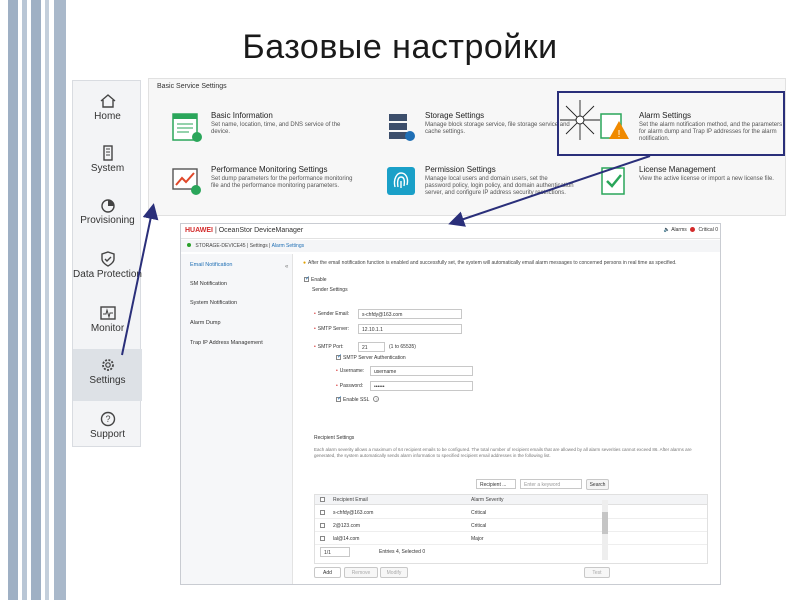  Describe the element at coordinates (205, 323) in the screenshot. I see `menu-alarm-dump: Alarm Dump` at that location.